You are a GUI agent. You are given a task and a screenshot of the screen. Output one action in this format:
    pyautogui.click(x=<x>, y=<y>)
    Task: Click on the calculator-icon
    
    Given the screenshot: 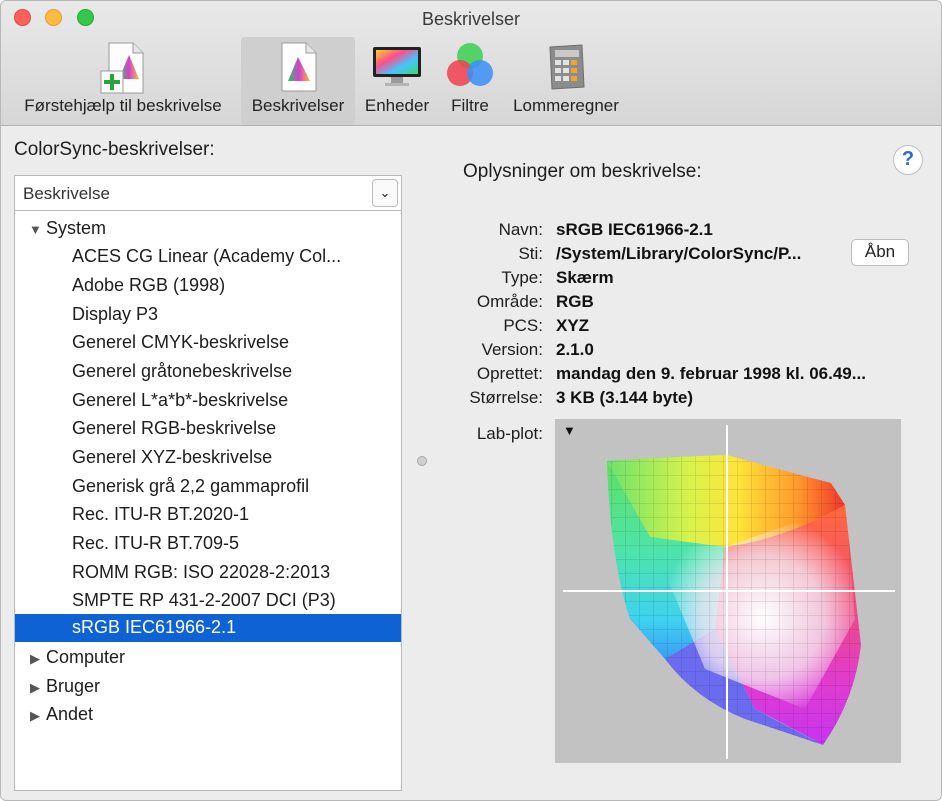 What is the action you would take?
    pyautogui.click(x=566, y=68)
    